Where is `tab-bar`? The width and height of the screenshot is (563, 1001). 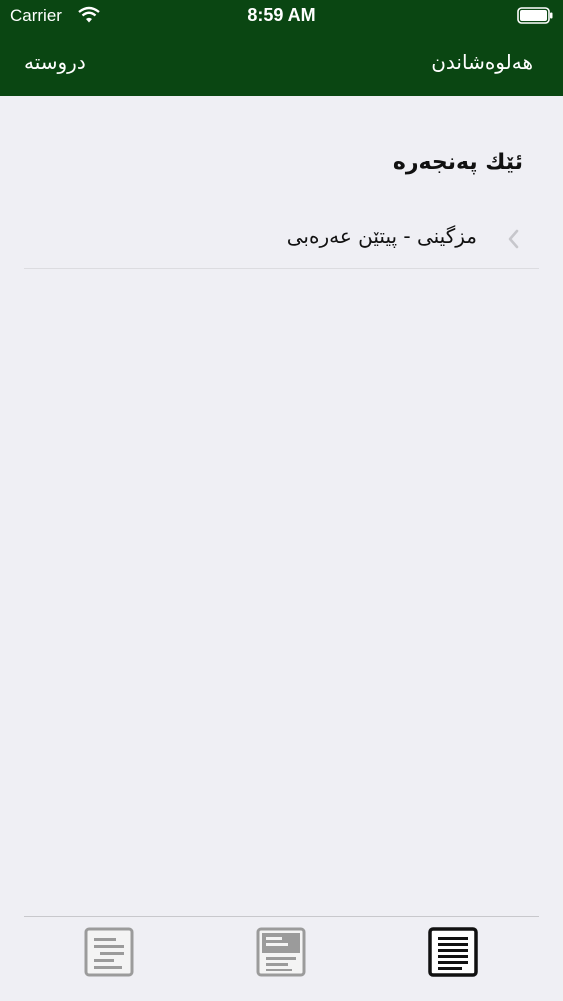
tab-bar is located at coordinates (281, 958).